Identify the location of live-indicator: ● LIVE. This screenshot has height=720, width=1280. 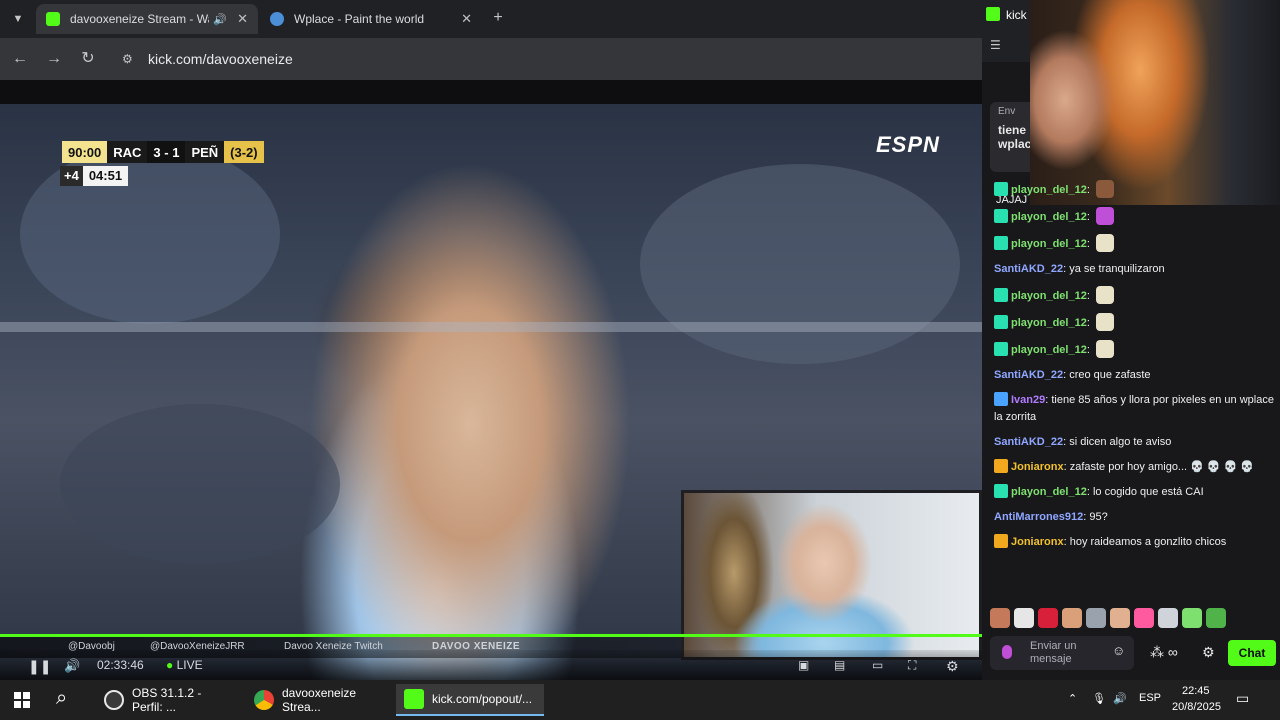
(184, 665).